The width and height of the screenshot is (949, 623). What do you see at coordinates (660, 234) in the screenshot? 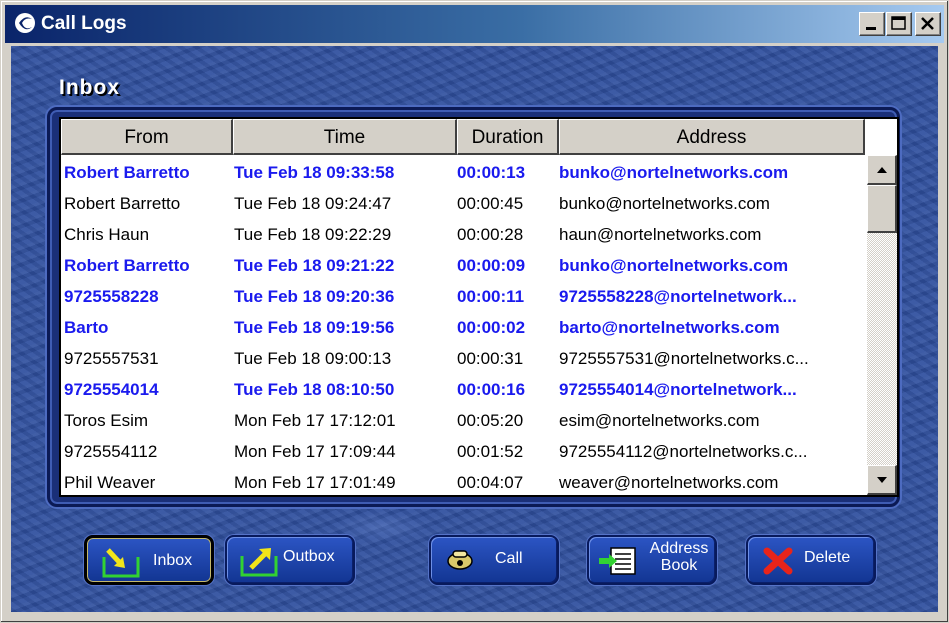
I see `cell-address: haun@nortelnetworks.com` at bounding box center [660, 234].